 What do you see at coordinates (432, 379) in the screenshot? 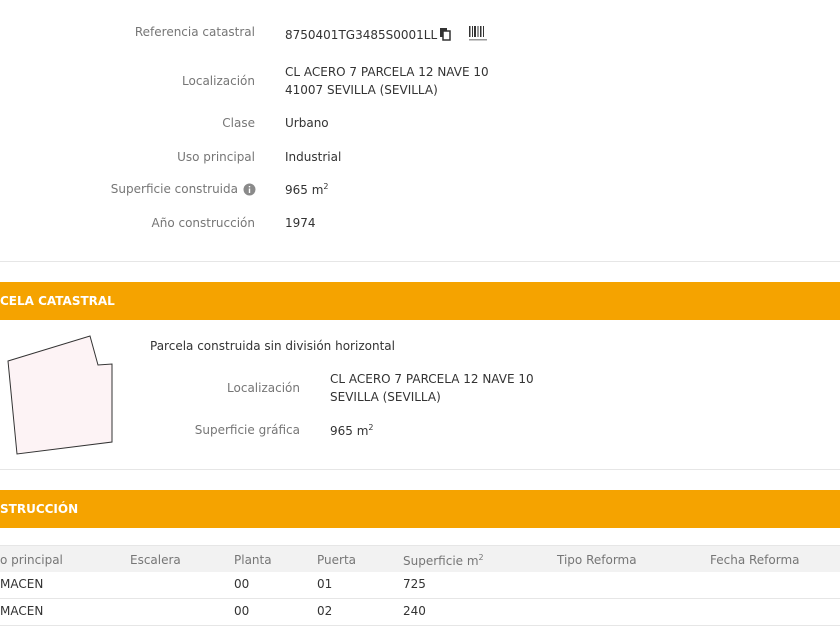
I see `parcela-localizacion-line1: CL ACERO 7 PARCELA 12 NAVE 10` at bounding box center [432, 379].